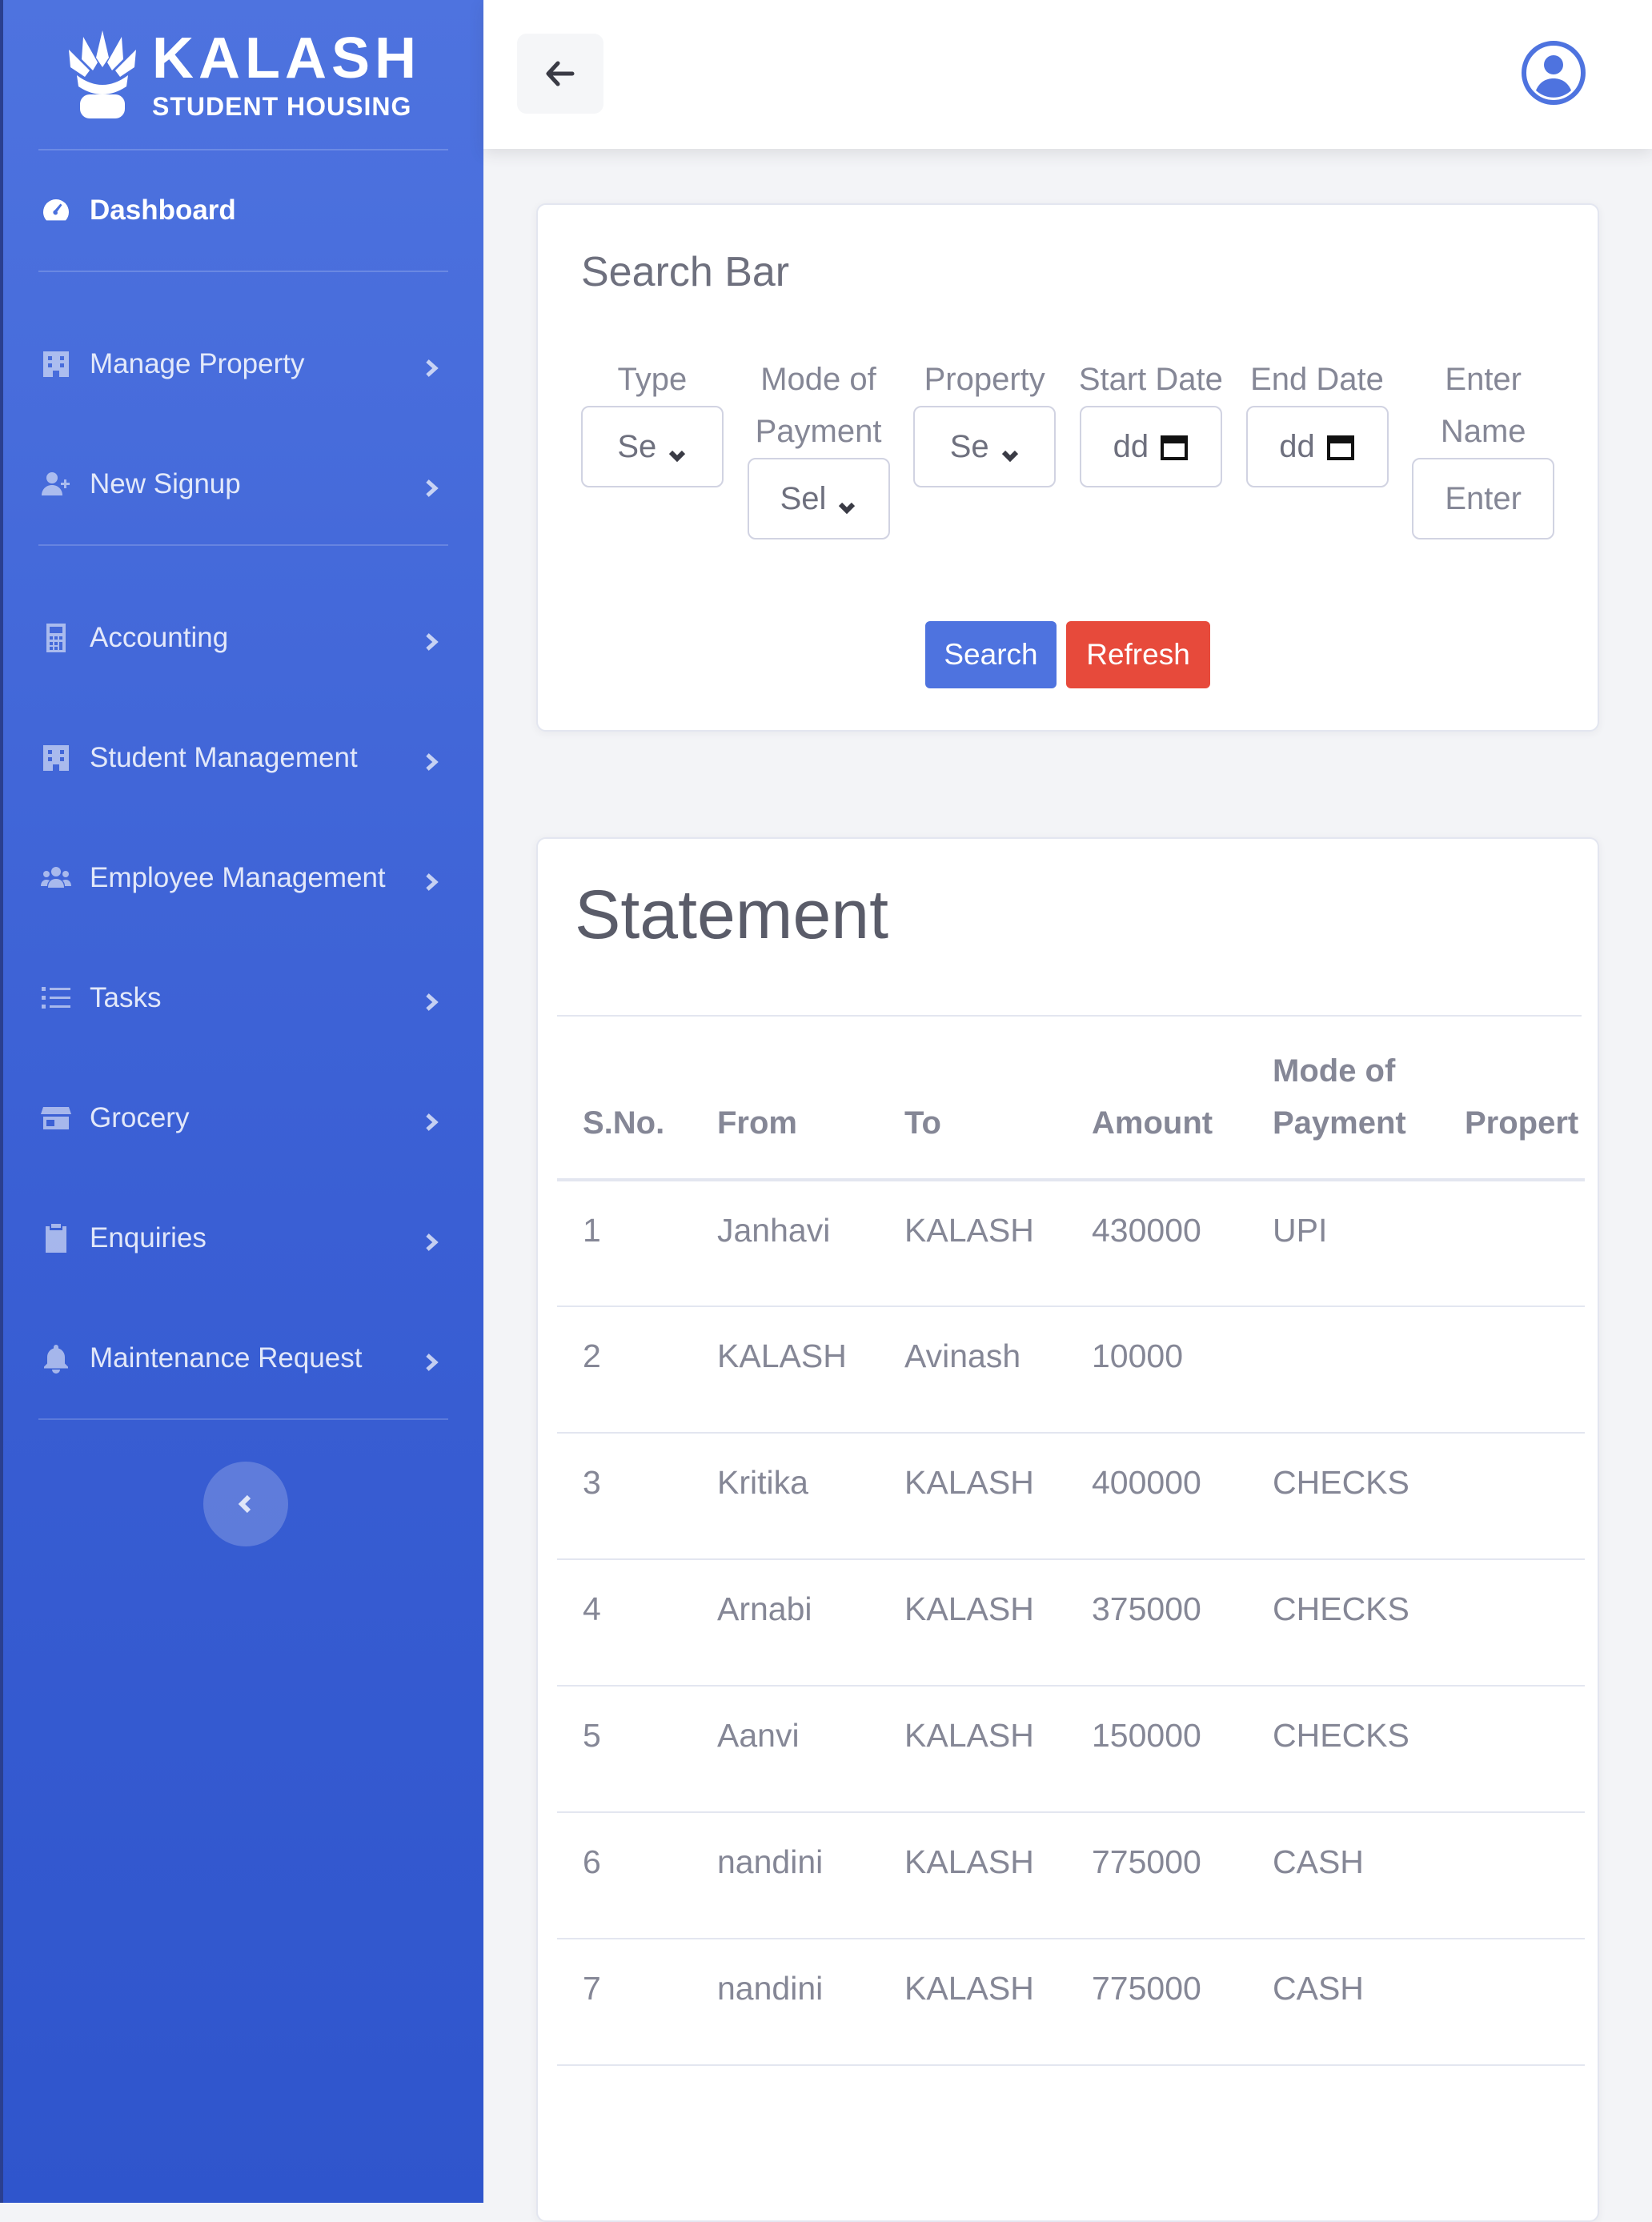 This screenshot has height=2222, width=1652. Describe the element at coordinates (56, 1238) in the screenshot. I see `clipboard-icon` at that location.